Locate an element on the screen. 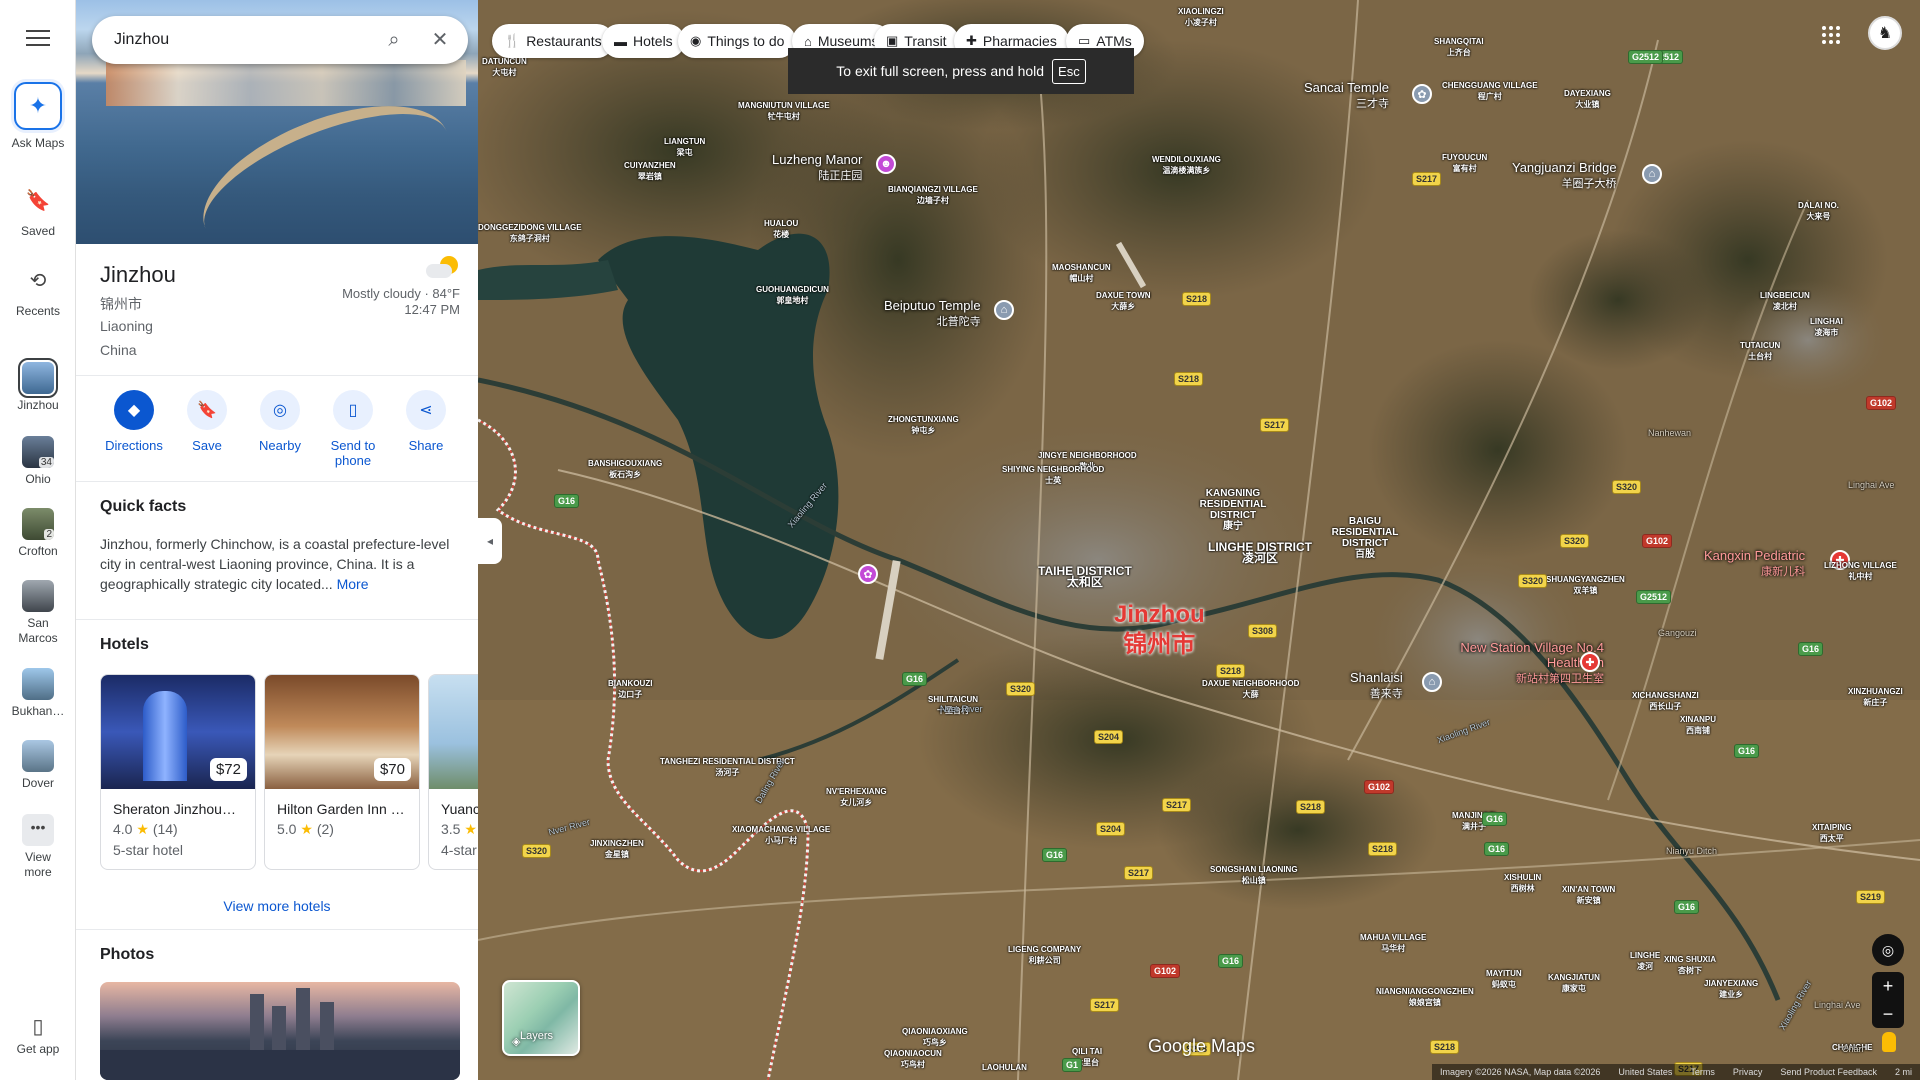 Image resolution: width=1920 pixels, height=1080 pixels. area-label: Linghai Ave is located at coordinates (1837, 1005).